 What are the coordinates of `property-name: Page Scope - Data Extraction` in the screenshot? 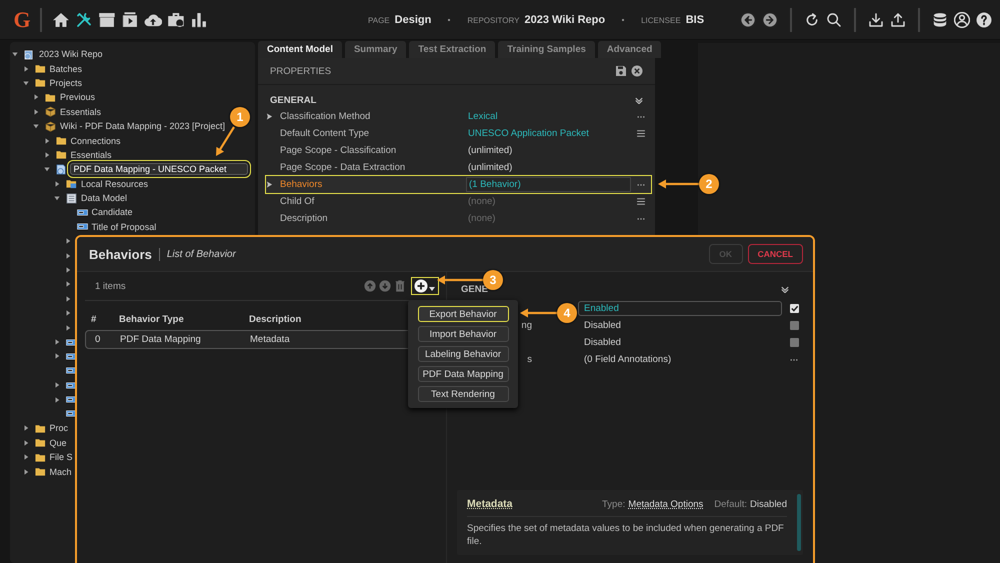 It's located at (343, 167).